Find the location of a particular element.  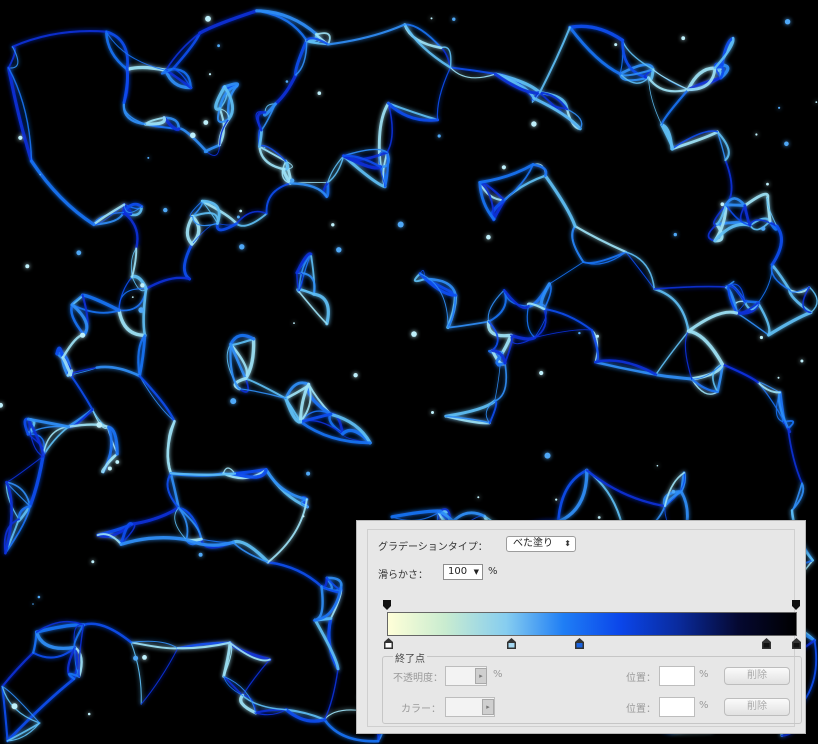

color-label: カラー： is located at coordinates (421, 709).